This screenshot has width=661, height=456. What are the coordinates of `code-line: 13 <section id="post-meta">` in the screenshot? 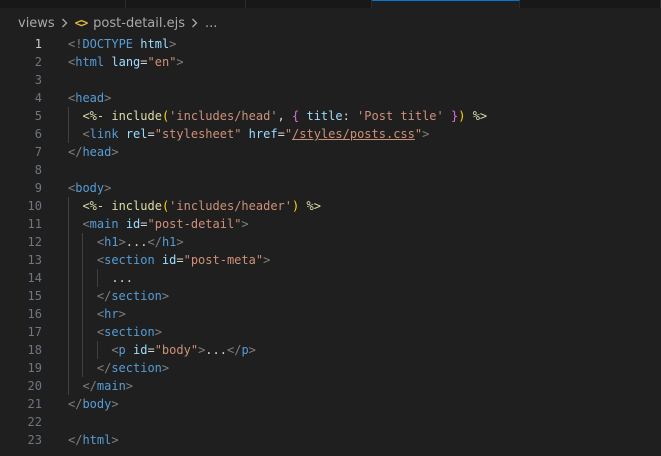 It's located at (330, 260).